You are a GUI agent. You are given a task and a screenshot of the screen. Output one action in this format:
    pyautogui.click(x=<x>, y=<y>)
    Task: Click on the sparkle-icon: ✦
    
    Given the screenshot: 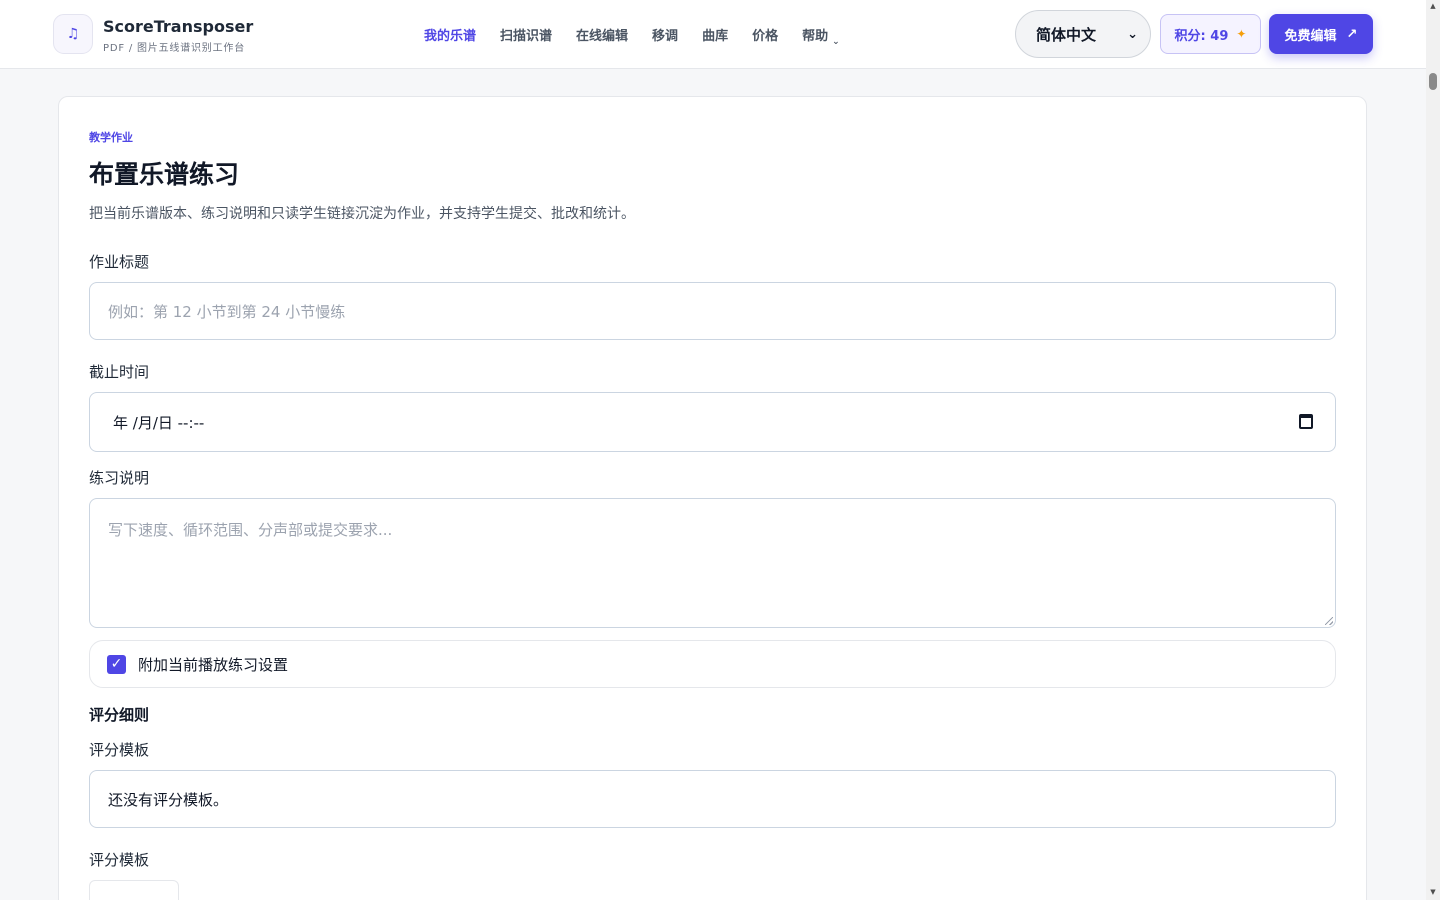 What is the action you would take?
    pyautogui.click(x=1241, y=34)
    